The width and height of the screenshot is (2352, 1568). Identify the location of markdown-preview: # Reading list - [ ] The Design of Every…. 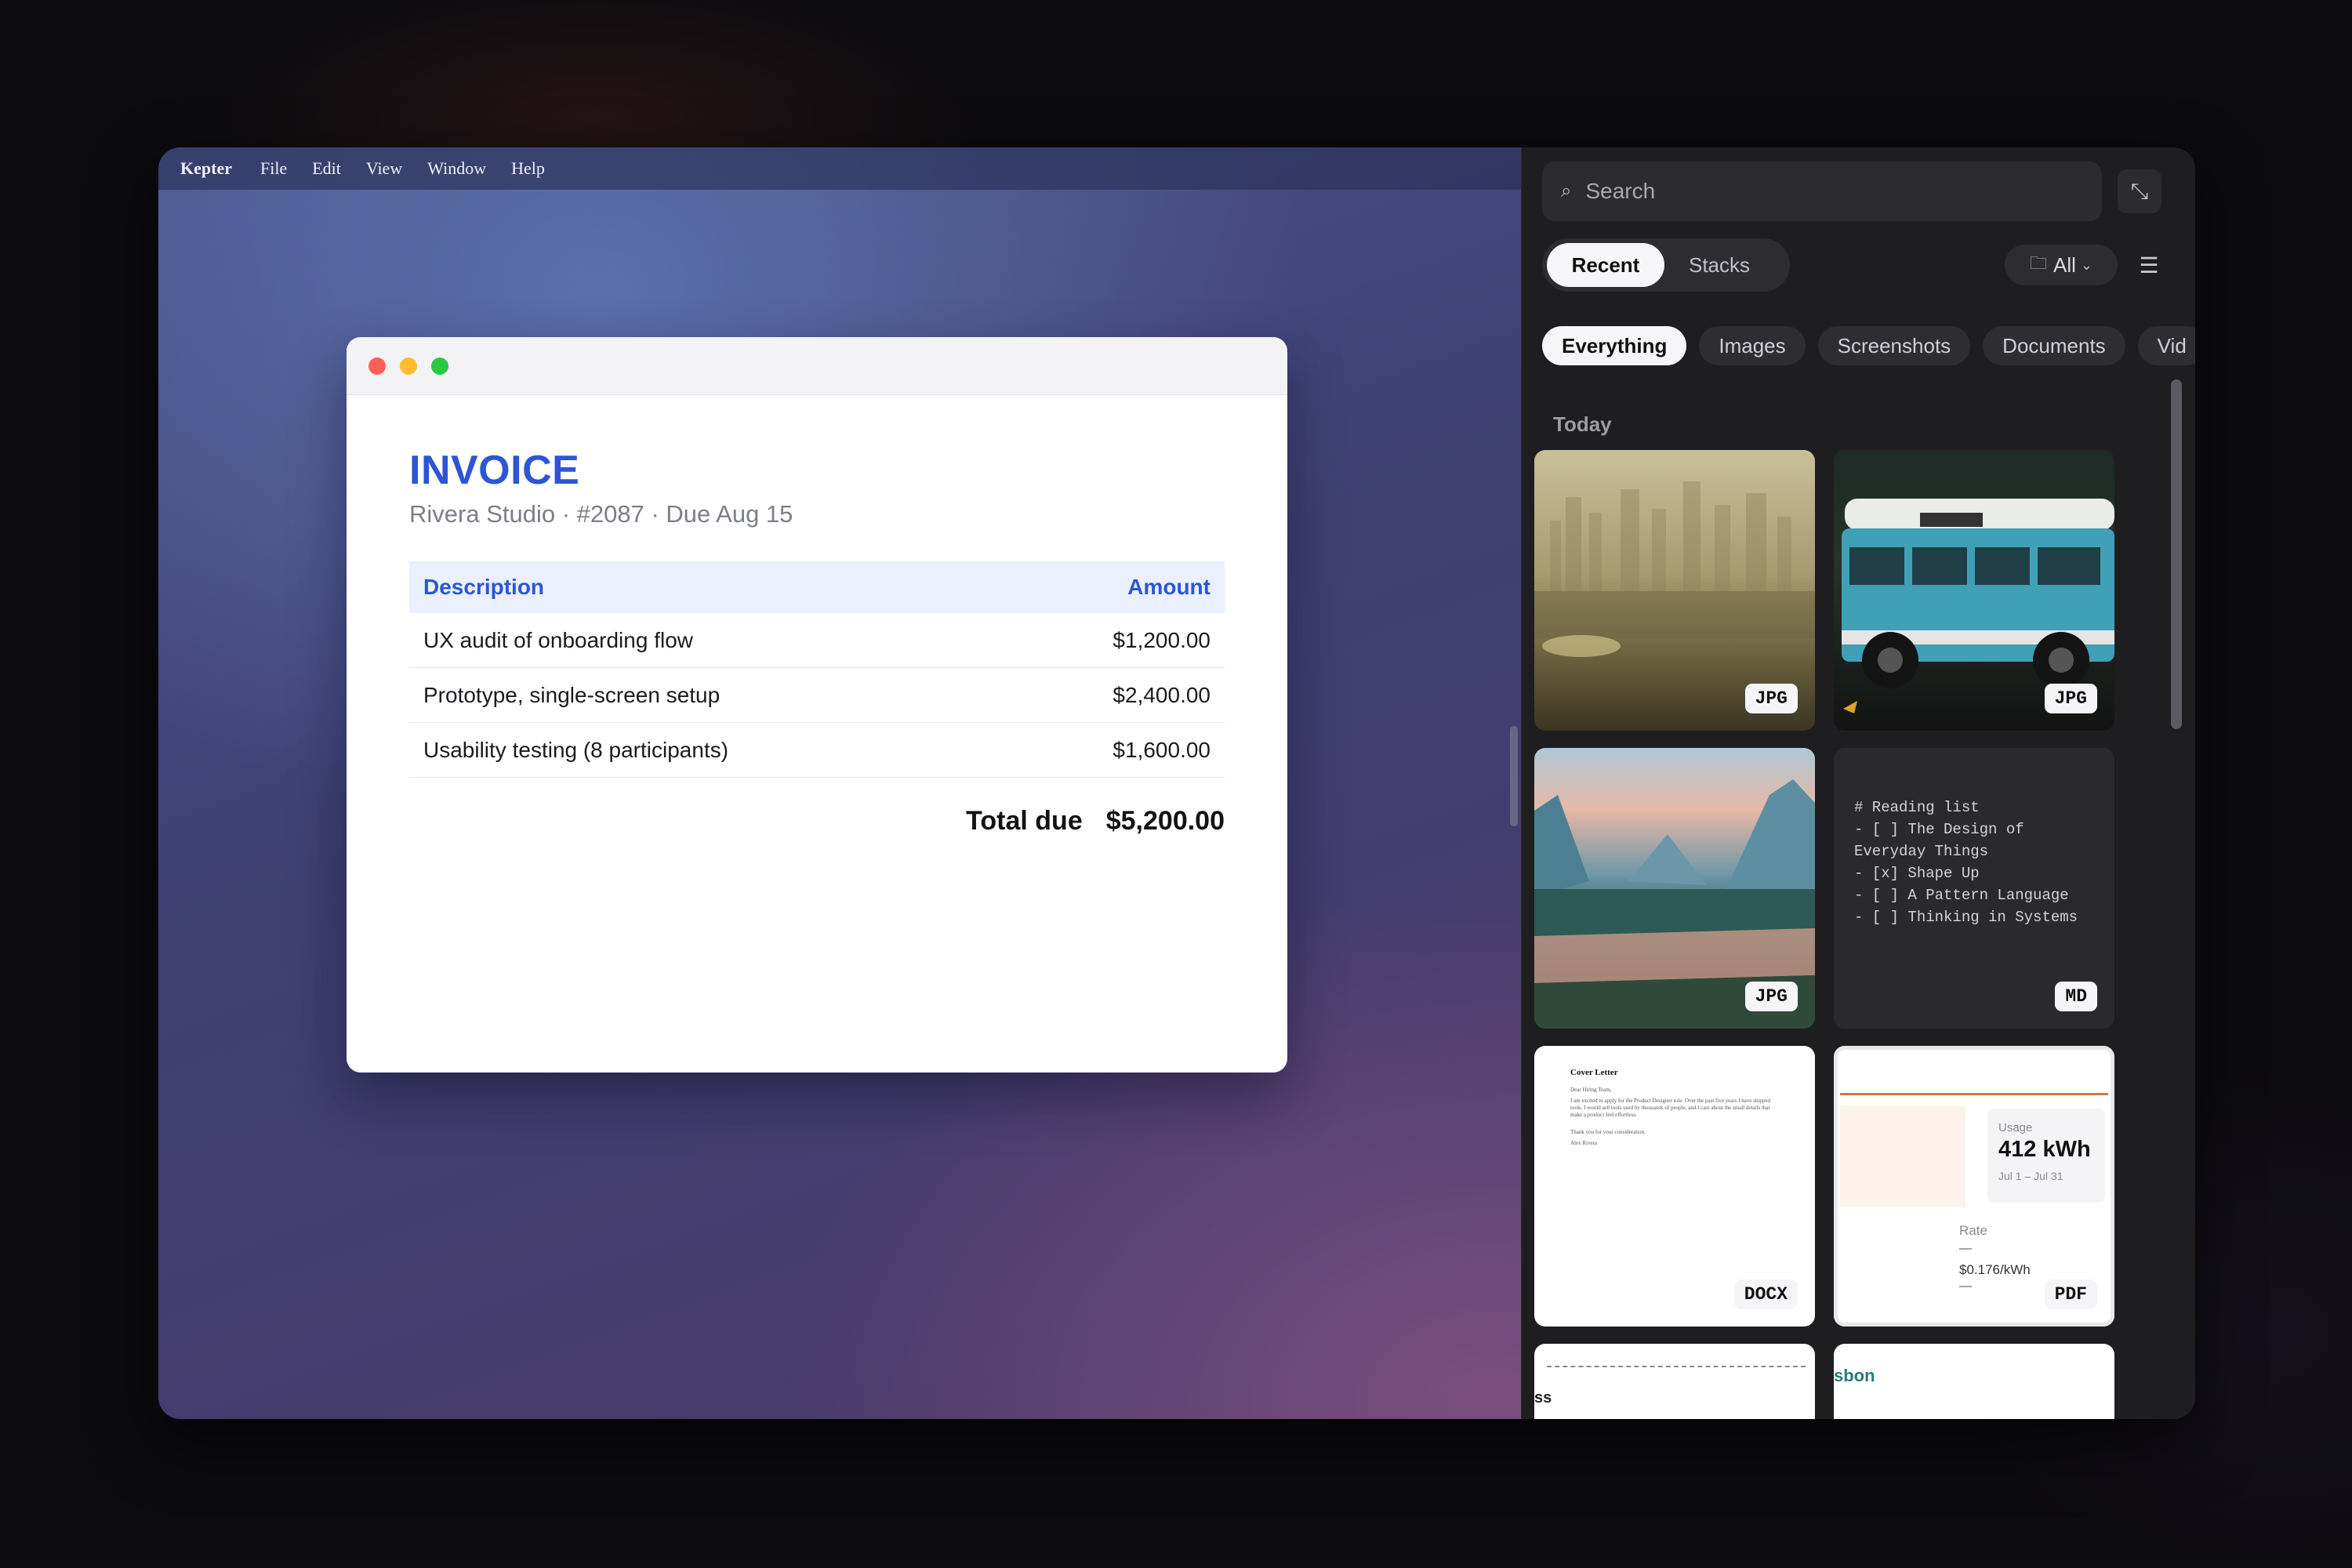
(1966, 862).